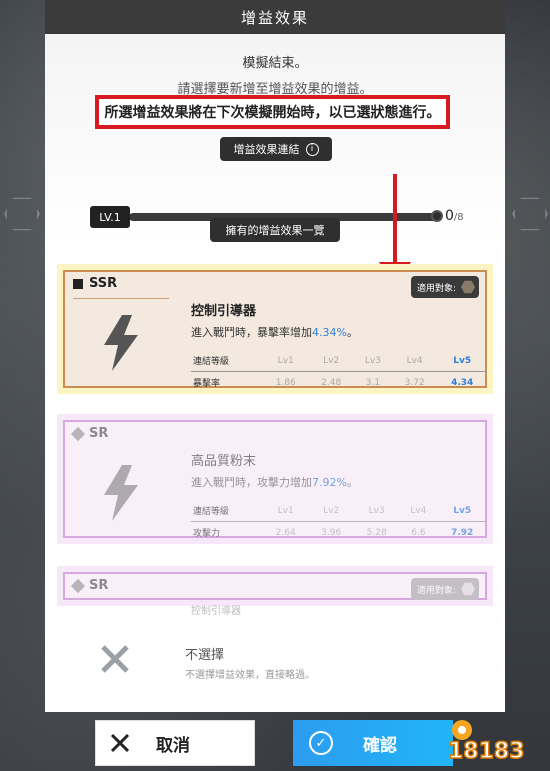  What do you see at coordinates (329, 482) in the screenshot?
I see `desc-value: 7.92%` at bounding box center [329, 482].